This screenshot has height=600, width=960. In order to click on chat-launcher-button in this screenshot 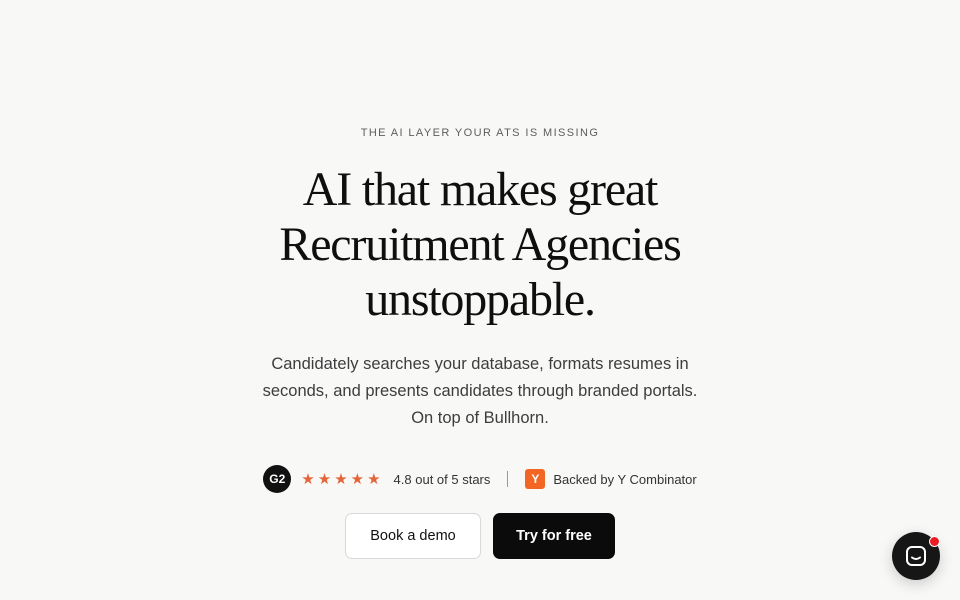, I will do `click(916, 556)`.